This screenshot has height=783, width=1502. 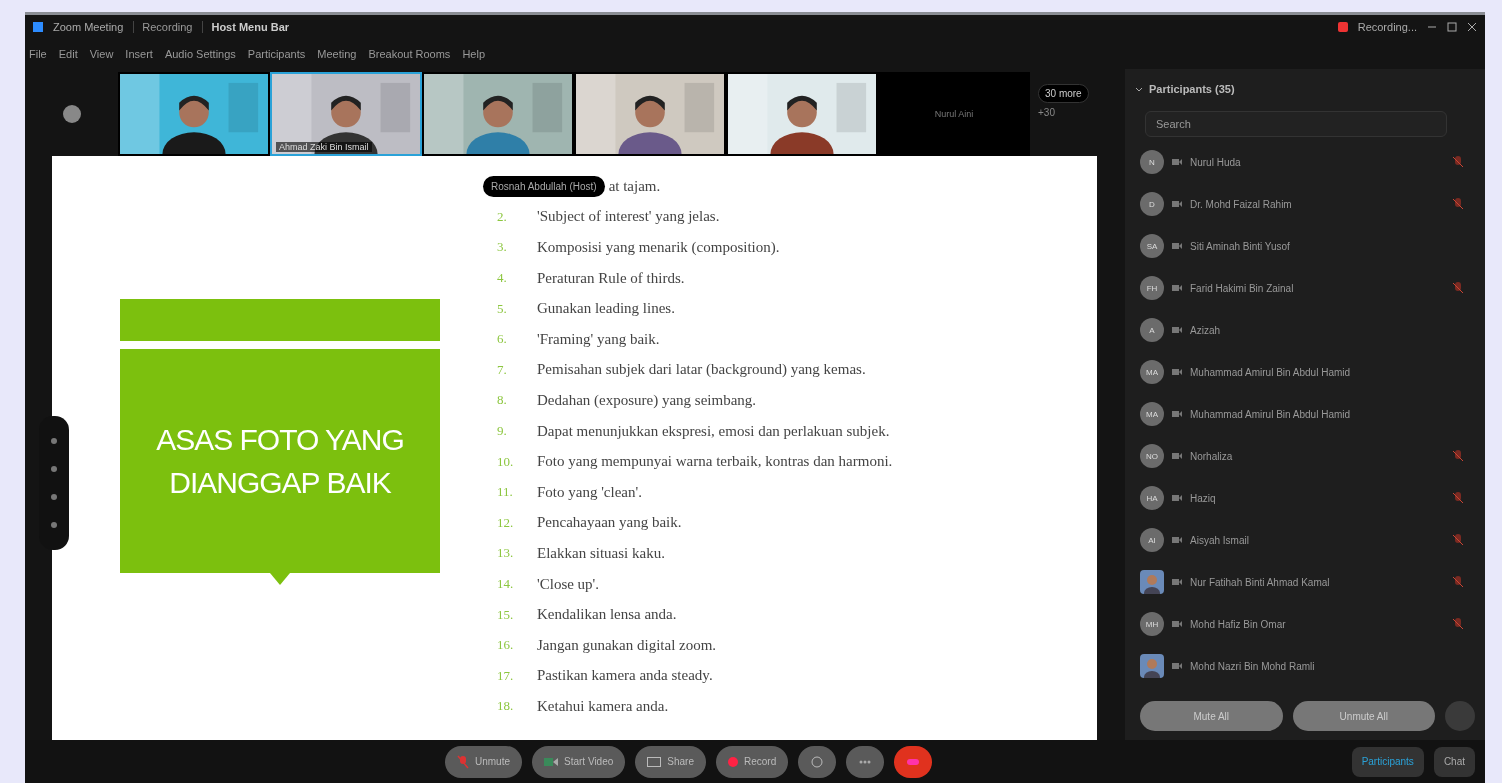 I want to click on window-title: Zoom Meeting, so click(x=88, y=27).